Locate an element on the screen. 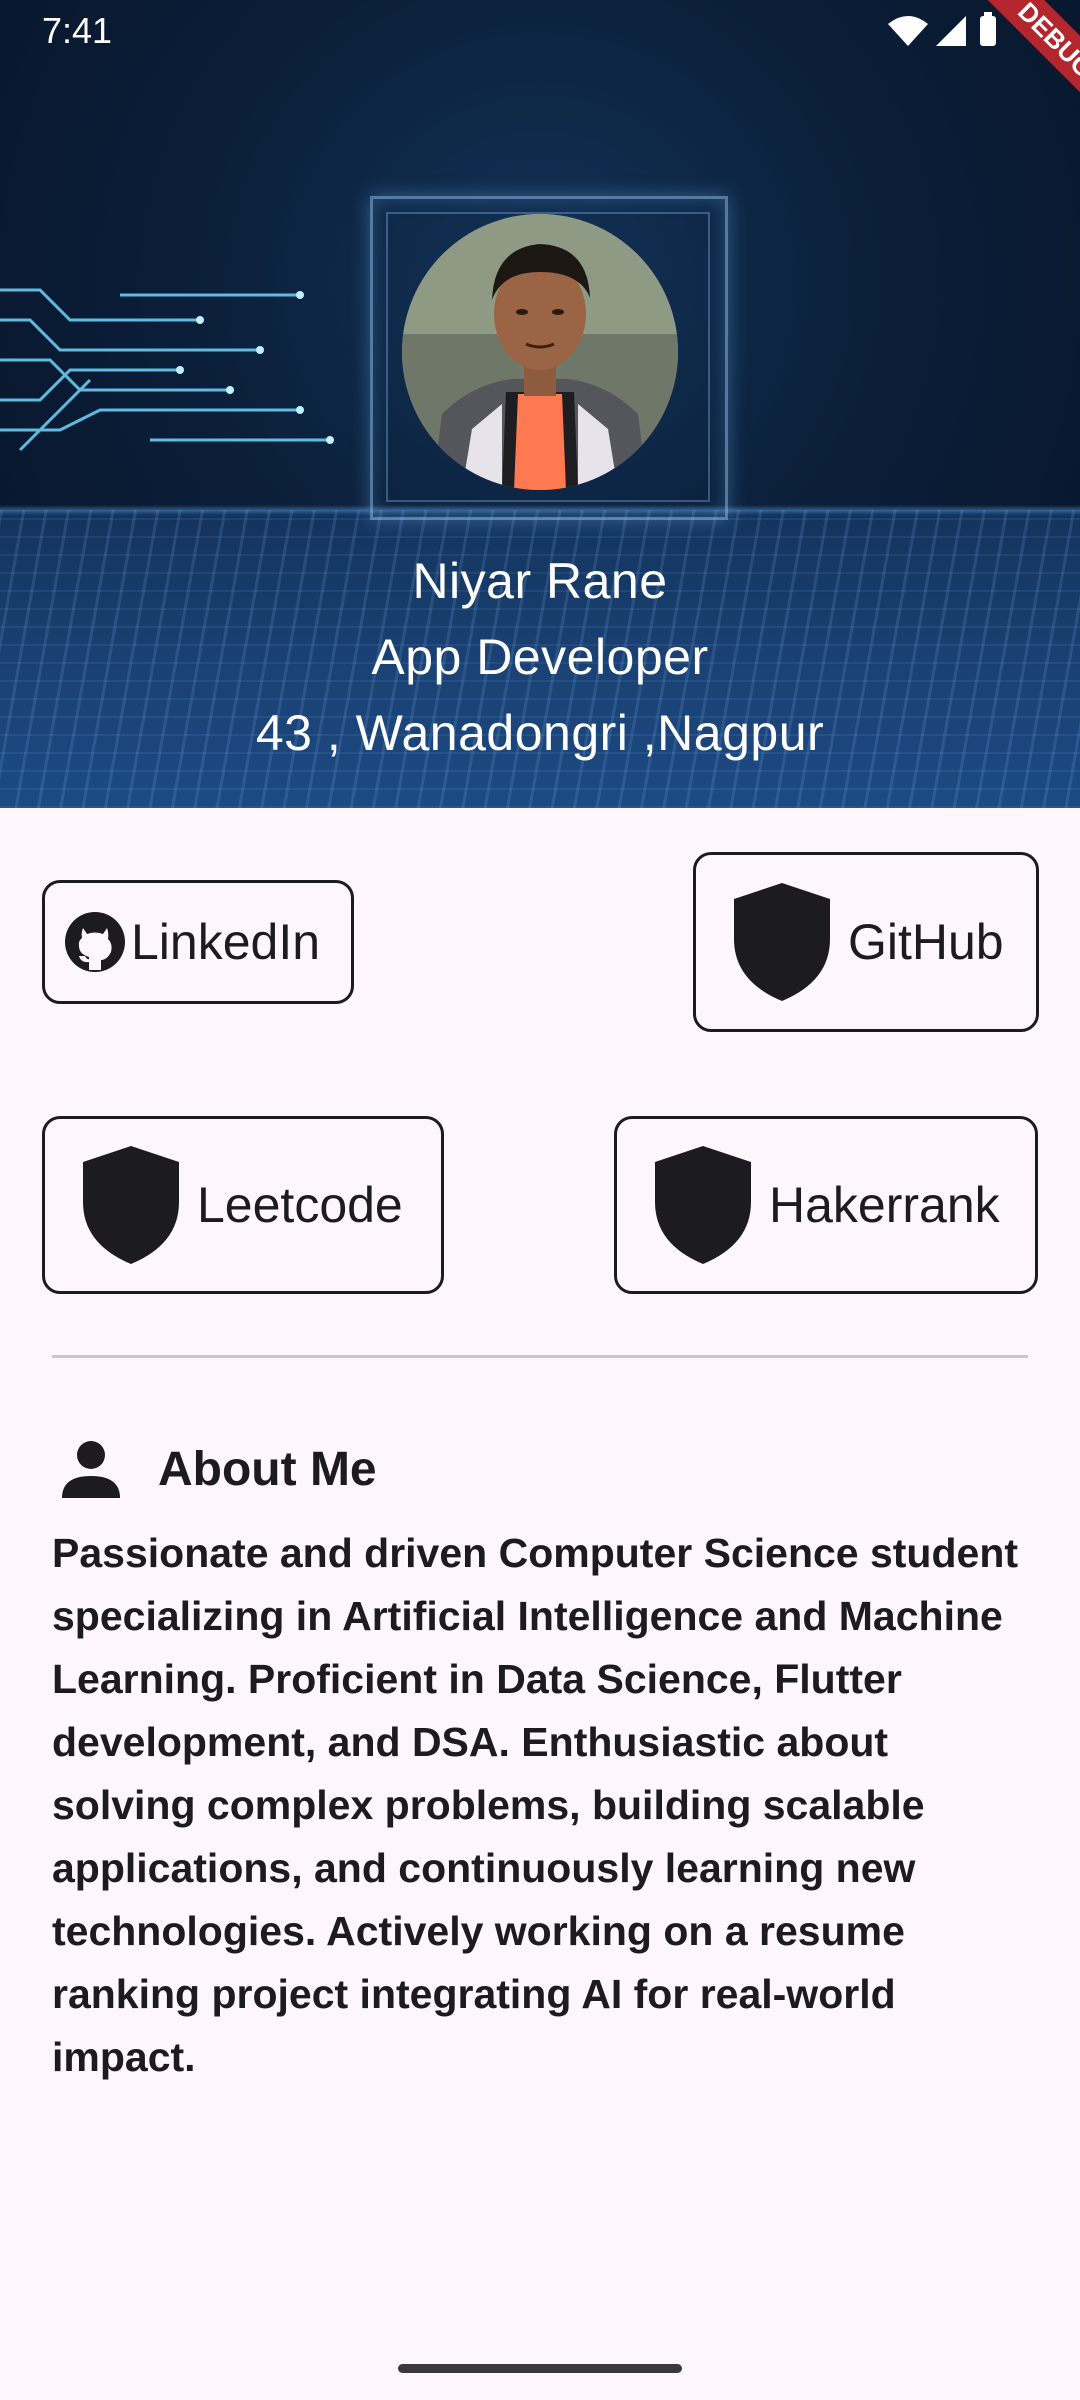  debug-banner-label: DEBUG is located at coordinates (1018, 69).